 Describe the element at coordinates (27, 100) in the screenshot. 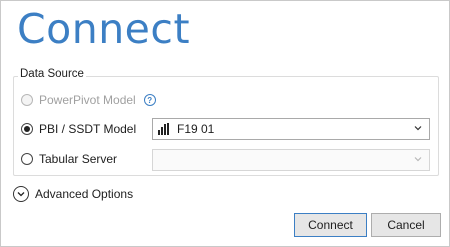

I see `powerpivot-radio` at that location.